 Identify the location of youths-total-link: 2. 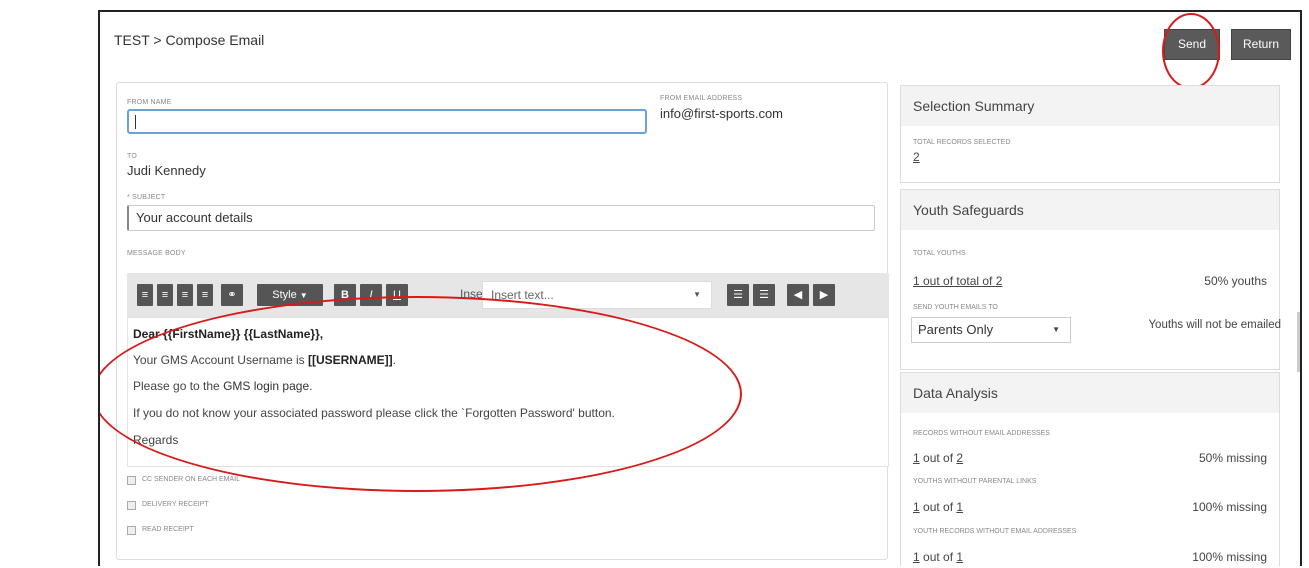
(999, 281).